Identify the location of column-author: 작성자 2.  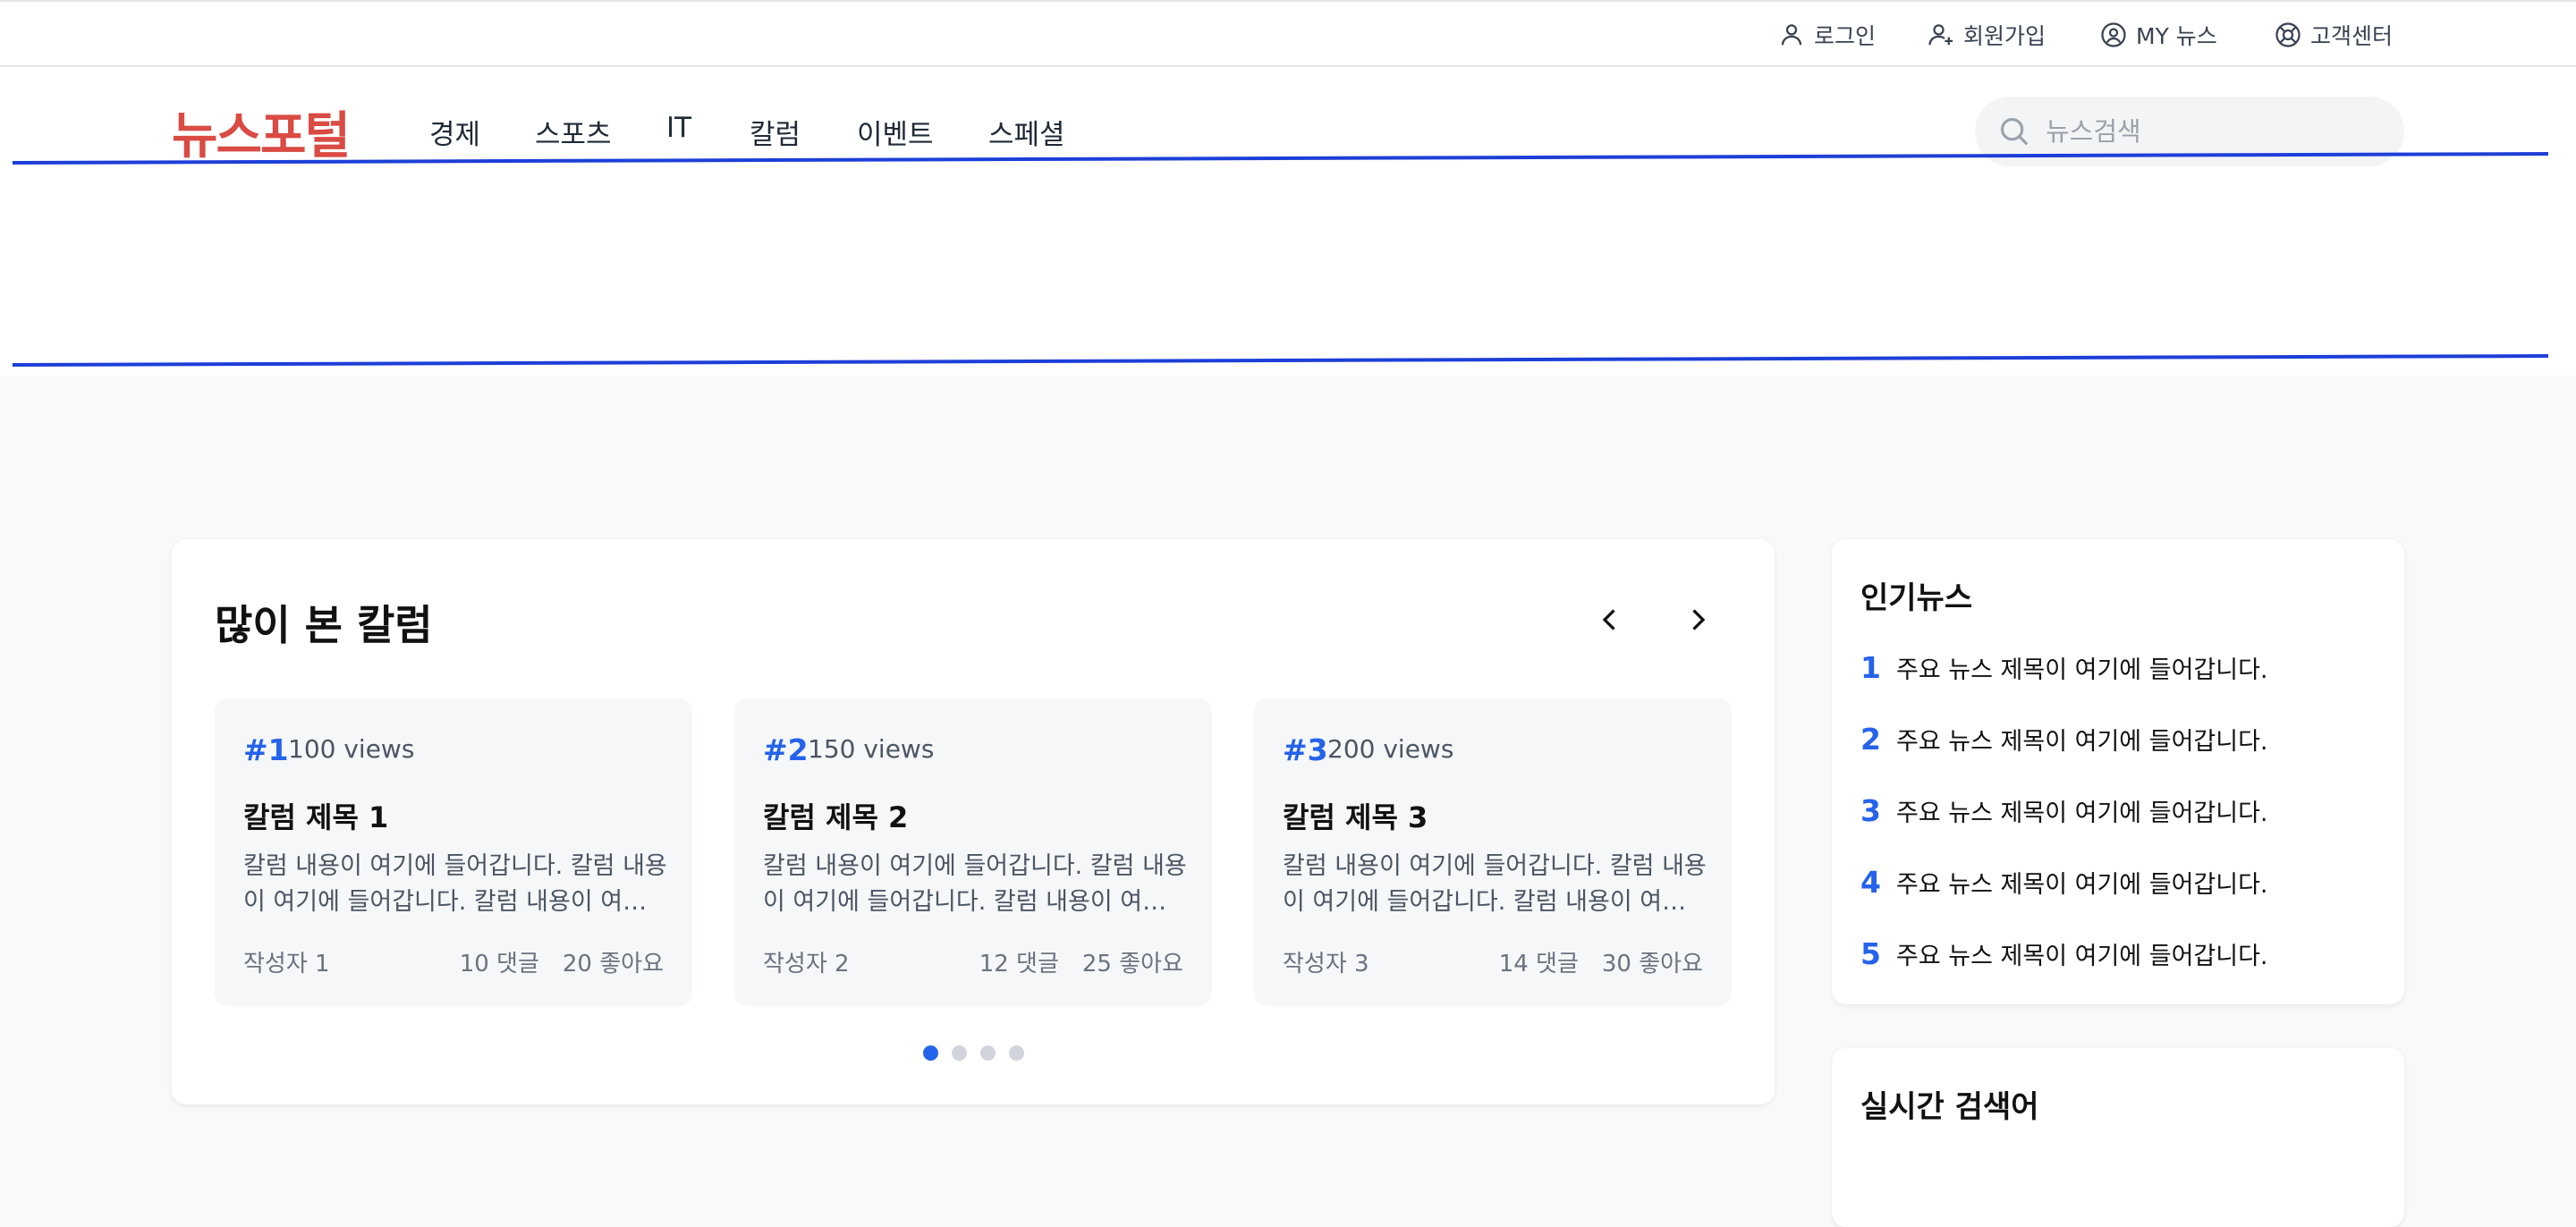
(806, 964).